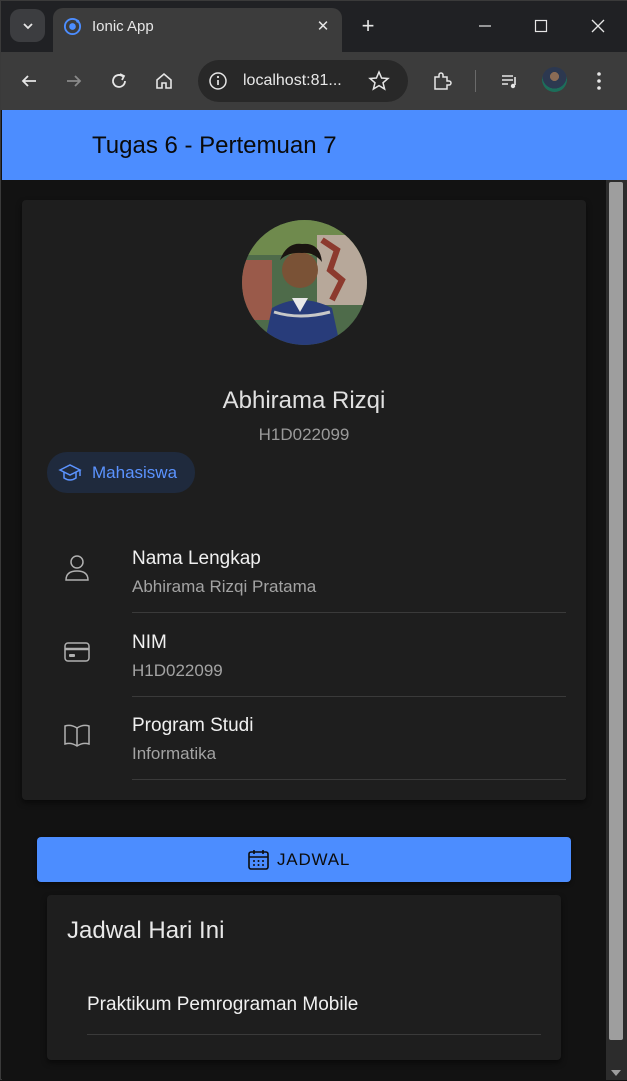  Describe the element at coordinates (304, 400) in the screenshot. I see `profile-name: Abhirama Rizqi` at that location.